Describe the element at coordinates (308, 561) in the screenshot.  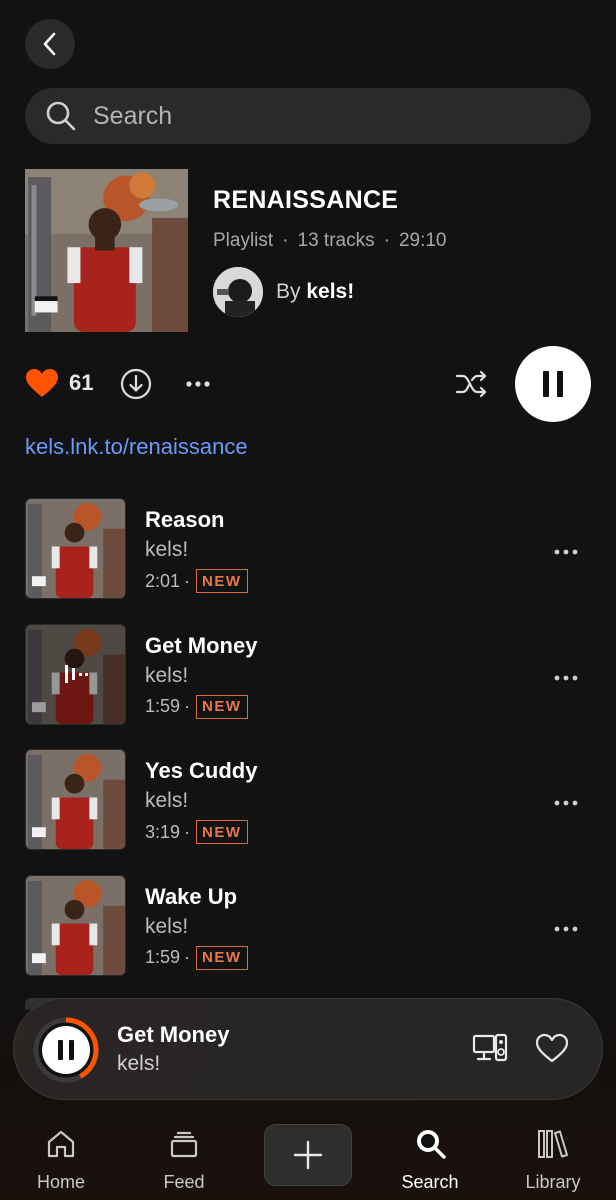
I see `track-row: Reason kels! 2:01 · NEW` at that location.